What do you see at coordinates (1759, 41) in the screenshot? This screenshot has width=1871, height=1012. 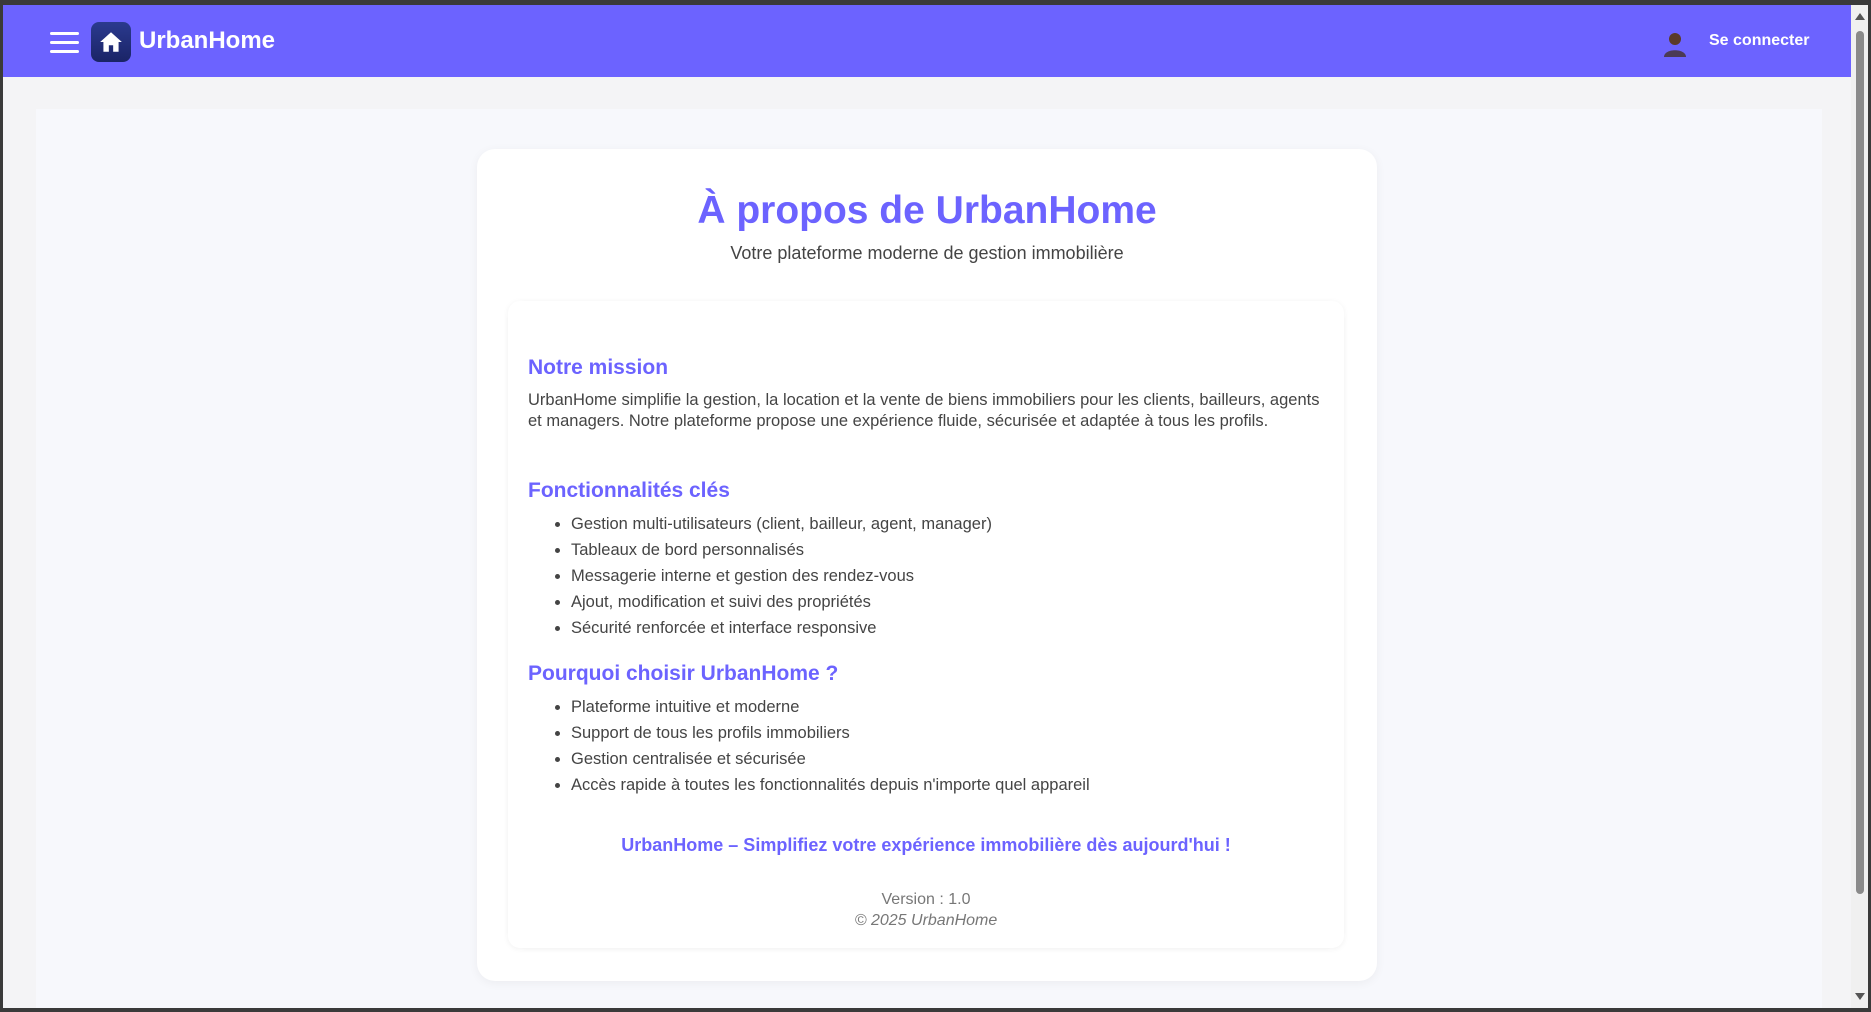 I see `login-button: Se connecter` at bounding box center [1759, 41].